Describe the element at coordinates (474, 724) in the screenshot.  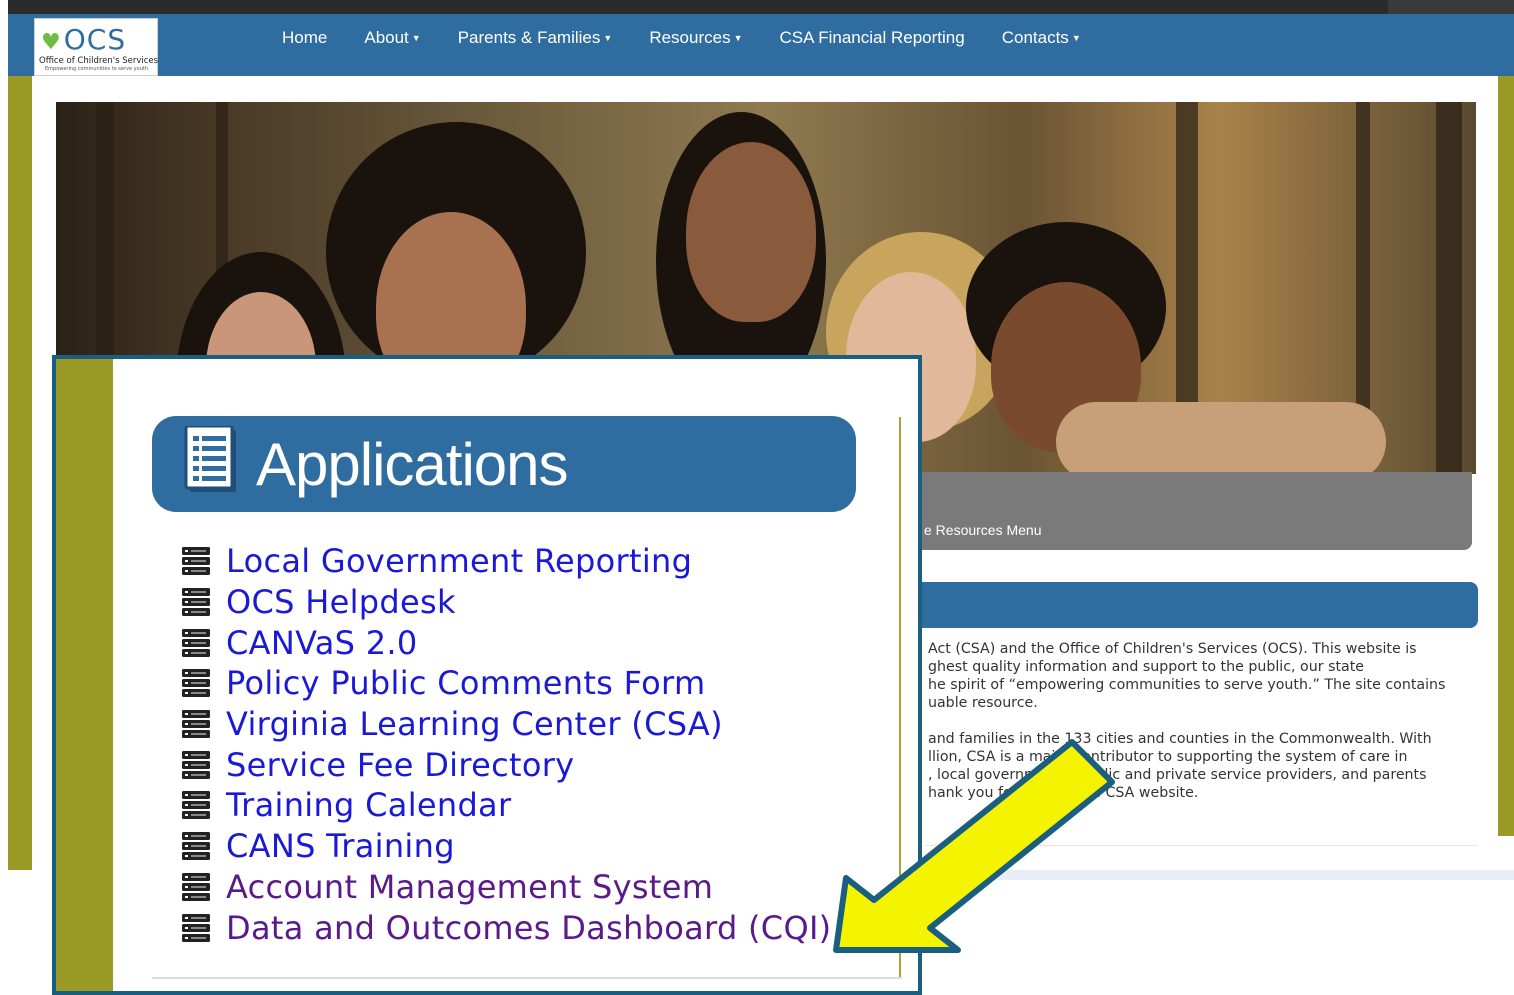
I see `application-link: Virginia Learning Center (CSA)` at that location.